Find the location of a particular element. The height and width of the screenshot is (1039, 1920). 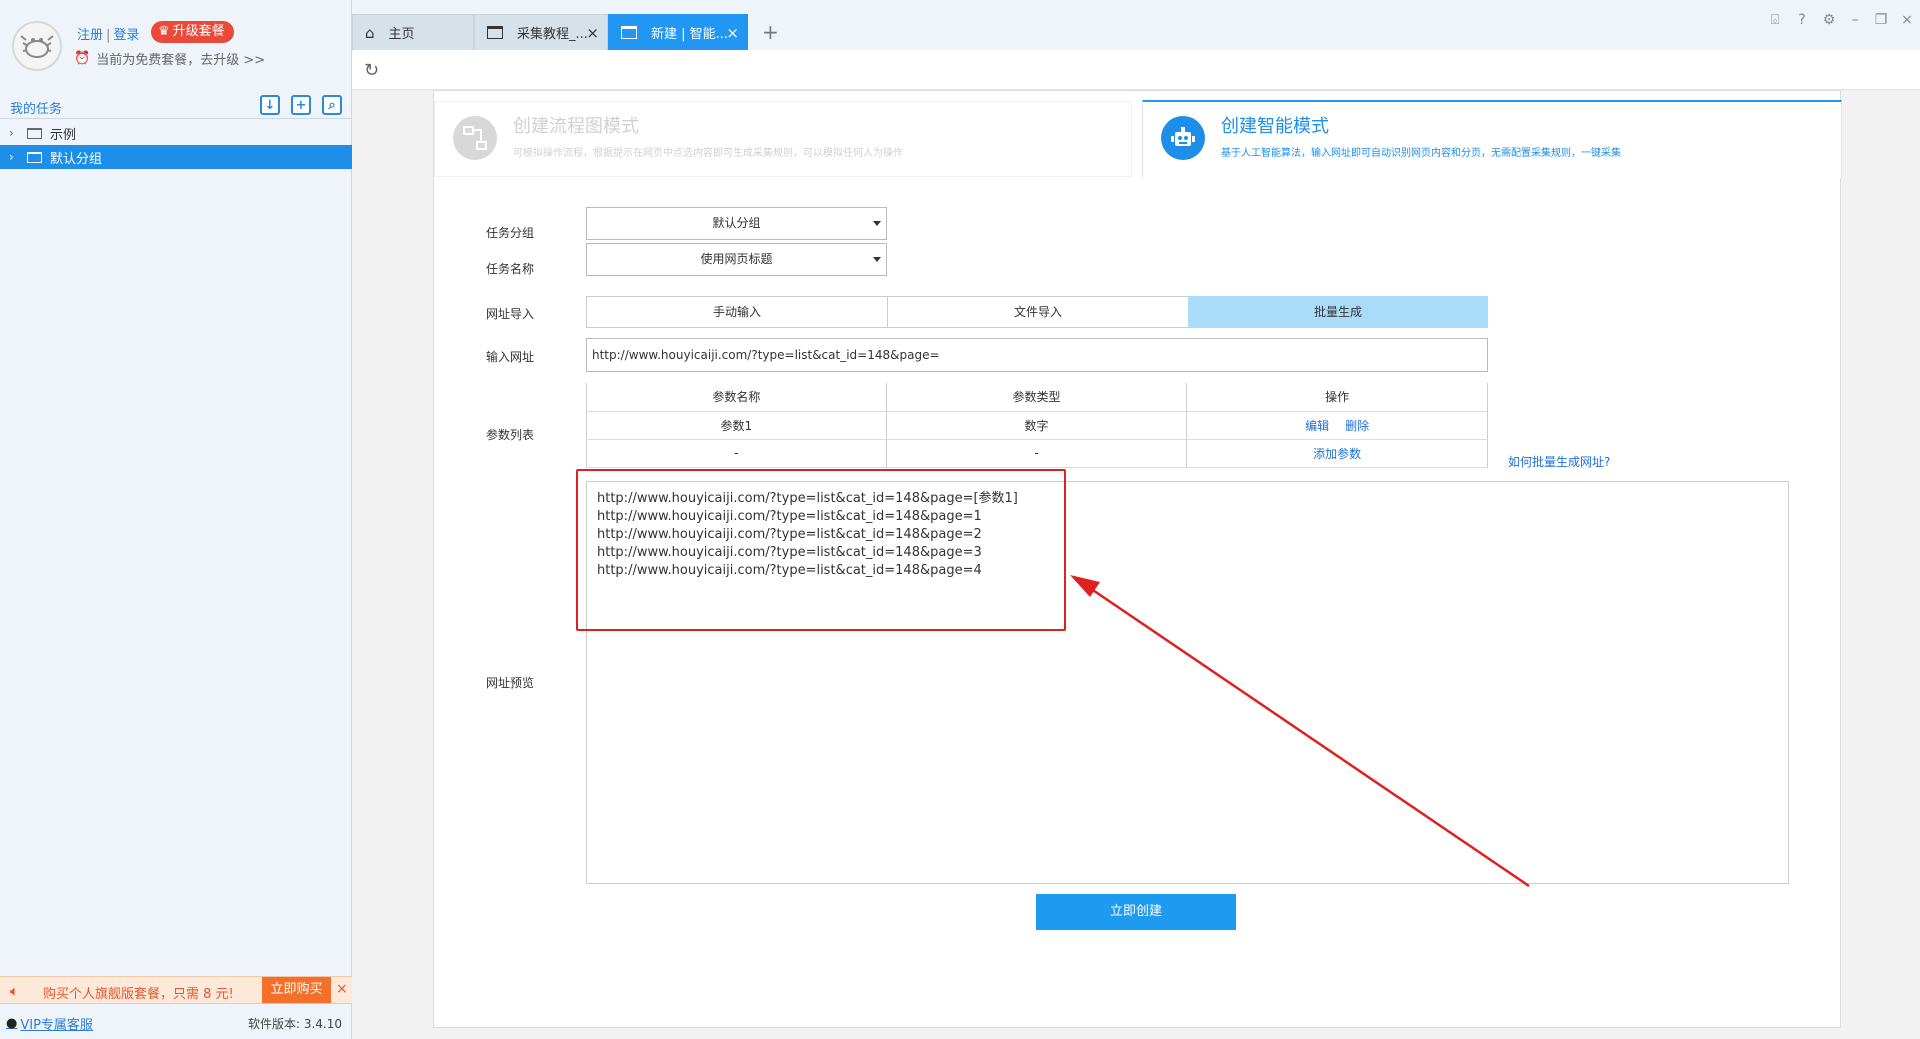

refresh-icon: ↻ is located at coordinates (374, 70).